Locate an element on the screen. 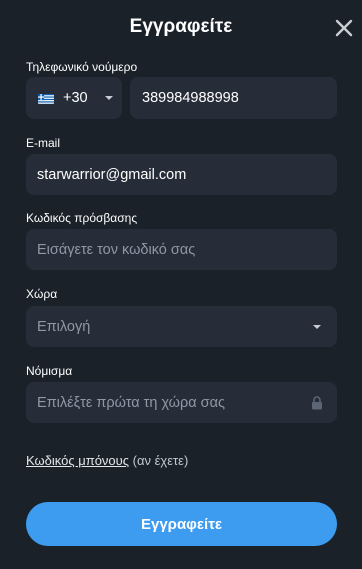 Image resolution: width=362 pixels, height=569 pixels. email-value: starwarrior@gmail.com is located at coordinates (112, 174).